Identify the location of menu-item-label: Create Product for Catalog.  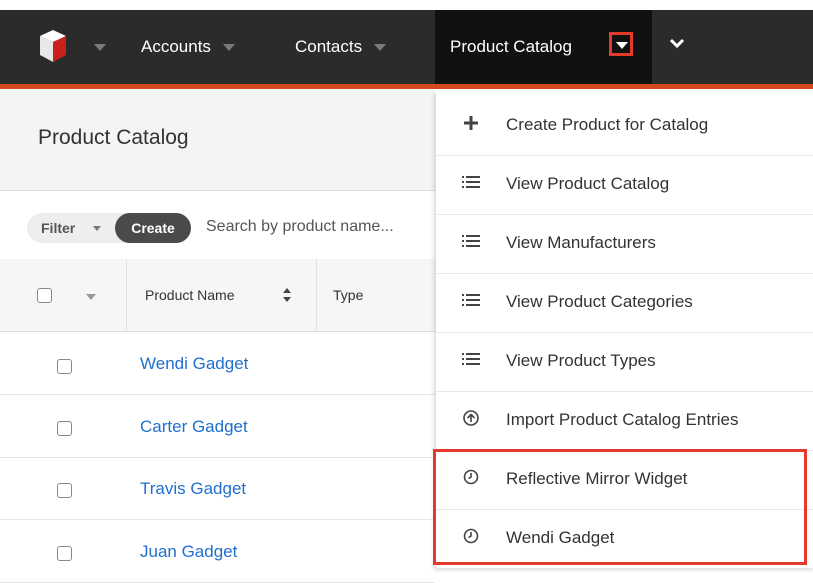
(607, 124).